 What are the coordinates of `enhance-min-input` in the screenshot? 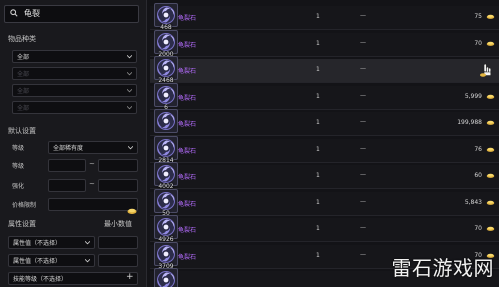 It's located at (67, 185).